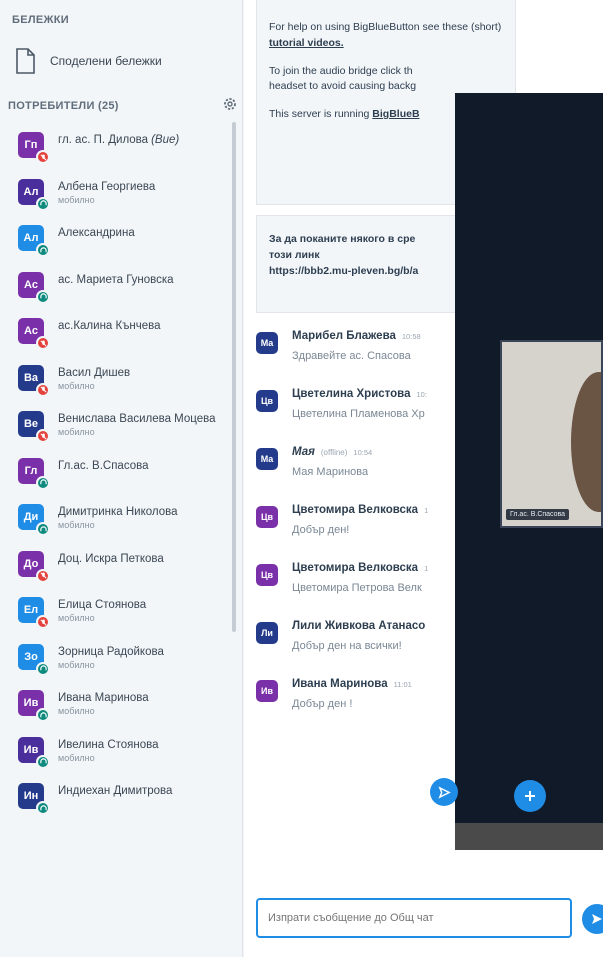  I want to click on user-text-block: Зорница Радойкова мобилно, so click(111, 657).